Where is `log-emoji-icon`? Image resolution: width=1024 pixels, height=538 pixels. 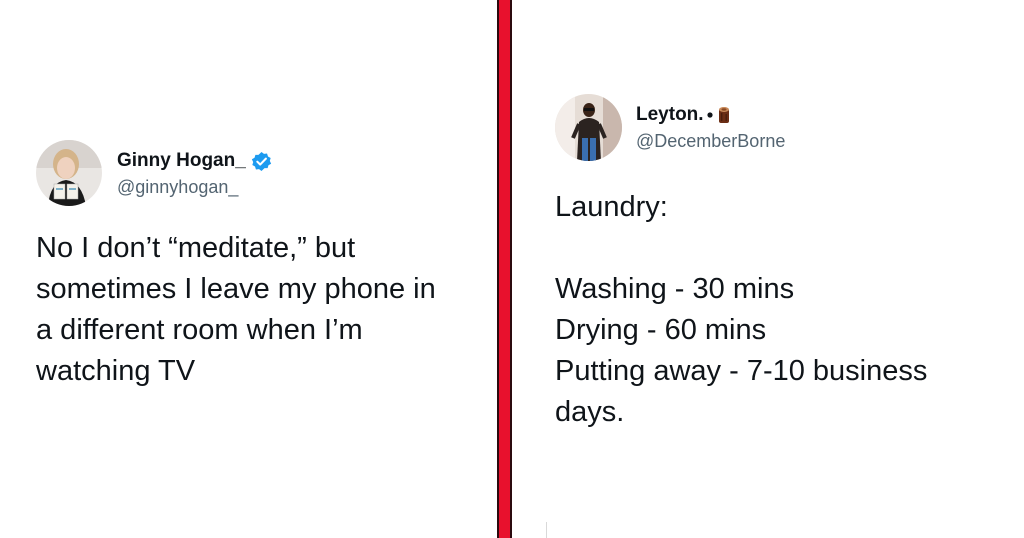 log-emoji-icon is located at coordinates (724, 115).